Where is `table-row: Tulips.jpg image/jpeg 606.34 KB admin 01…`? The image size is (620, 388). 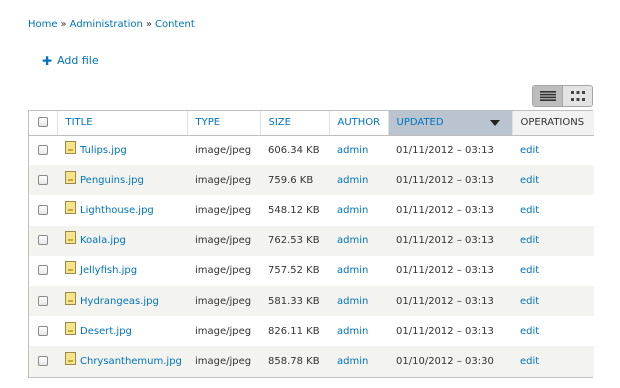
table-row: Tulips.jpg image/jpeg 606.34 KB admin 01… is located at coordinates (311, 150).